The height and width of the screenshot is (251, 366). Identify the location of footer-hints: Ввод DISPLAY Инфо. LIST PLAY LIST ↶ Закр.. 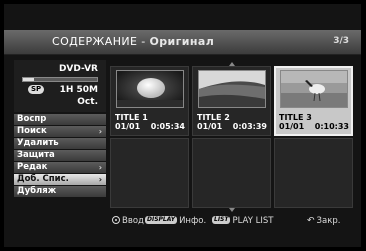
(237, 221).